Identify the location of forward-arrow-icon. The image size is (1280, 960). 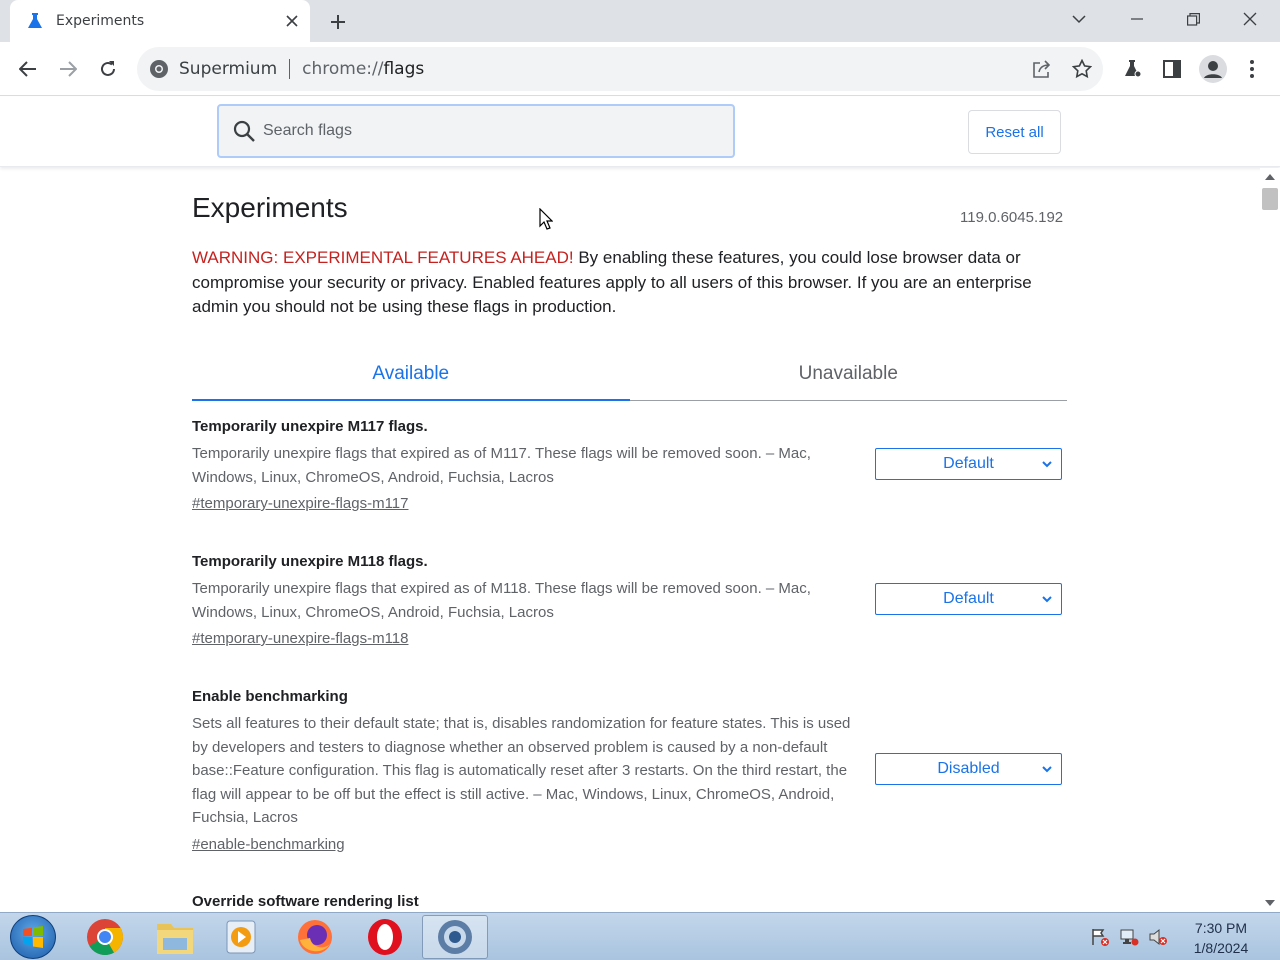
(68, 69).